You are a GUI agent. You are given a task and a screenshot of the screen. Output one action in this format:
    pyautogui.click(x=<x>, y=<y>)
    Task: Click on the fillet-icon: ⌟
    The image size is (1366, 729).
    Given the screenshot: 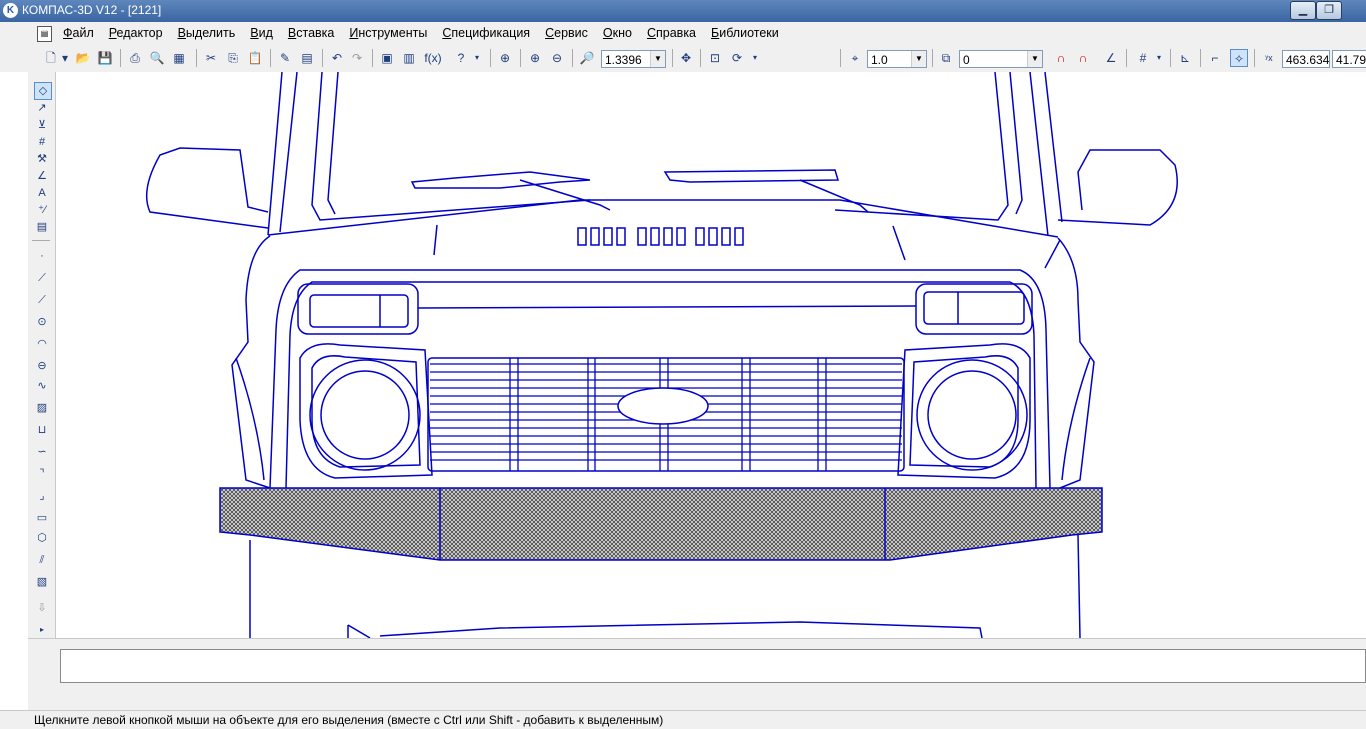 What is the action you would take?
    pyautogui.click(x=42, y=496)
    